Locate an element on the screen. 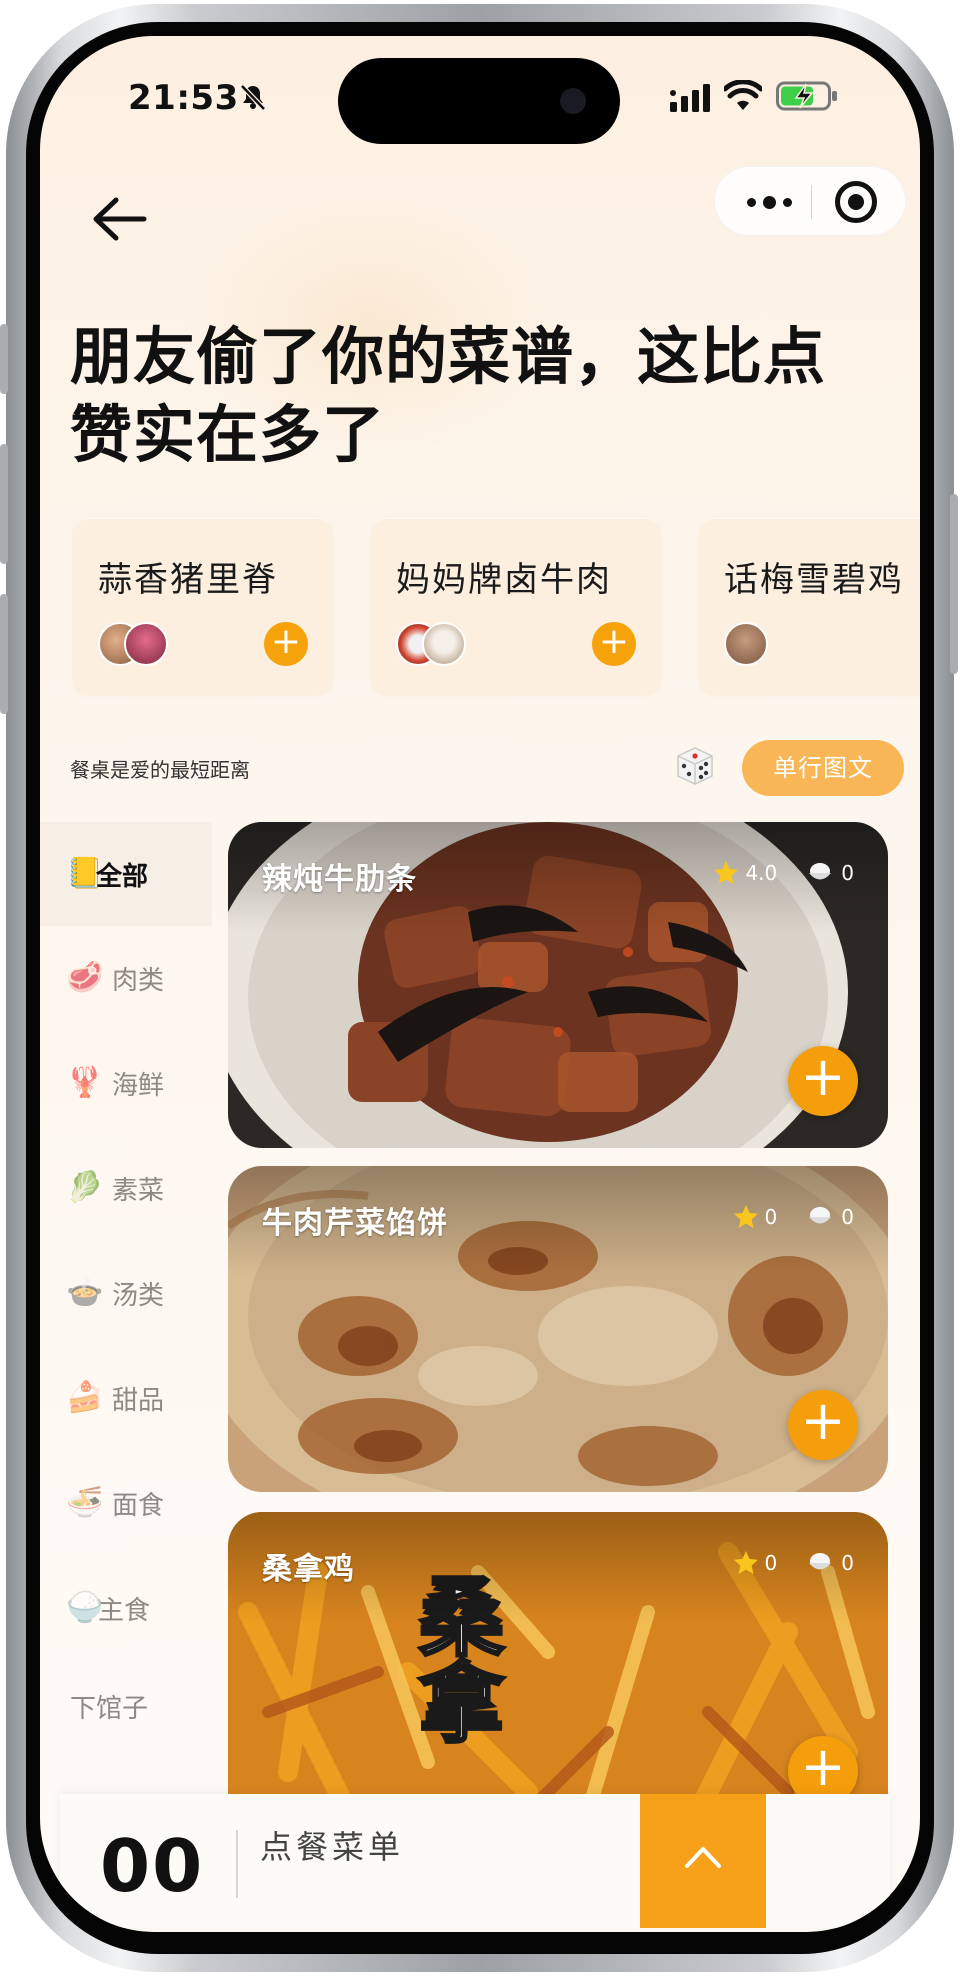 The width and height of the screenshot is (960, 1979). category-soup: 🍲 汤类 is located at coordinates (126, 1293).